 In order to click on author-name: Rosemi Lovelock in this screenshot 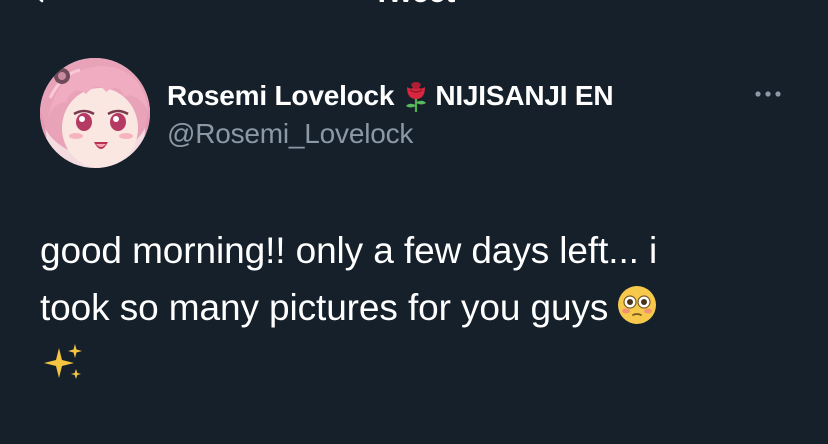, I will do `click(281, 95)`.